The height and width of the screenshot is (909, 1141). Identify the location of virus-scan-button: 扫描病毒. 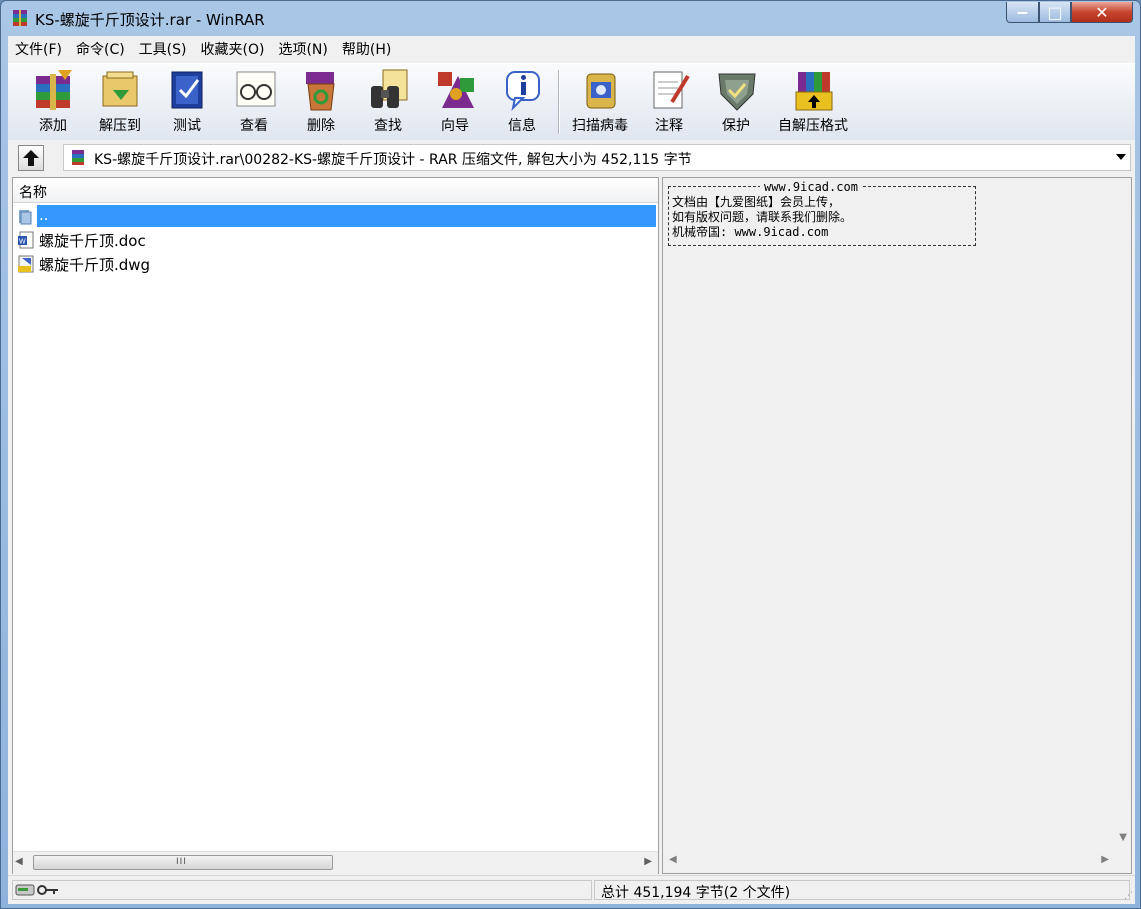
(600, 102).